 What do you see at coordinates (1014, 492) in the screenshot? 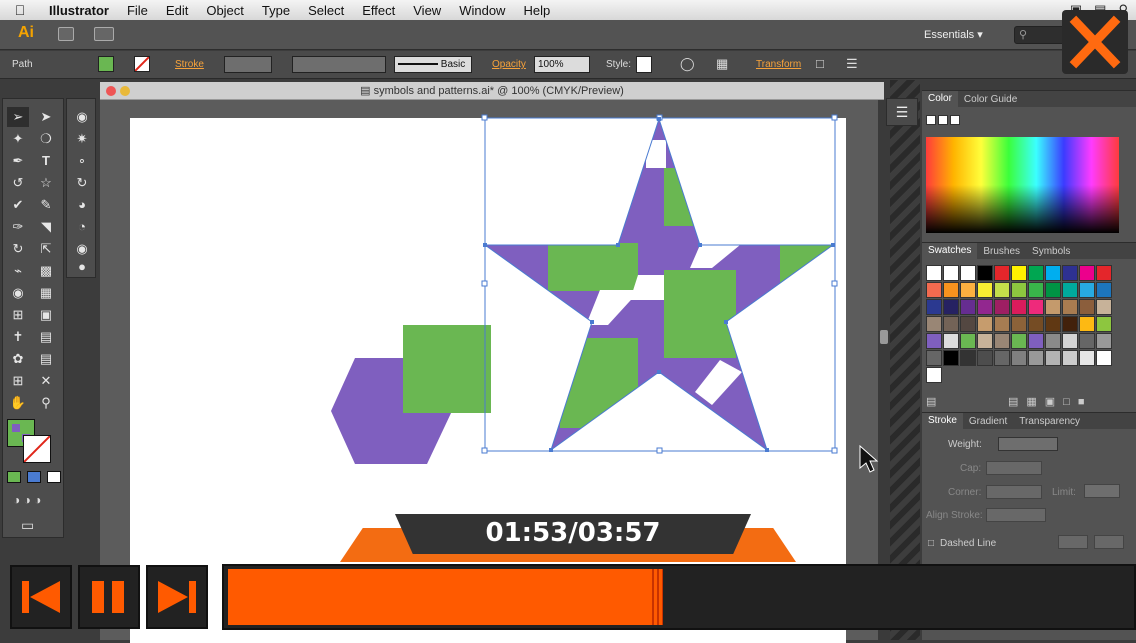
I see `corner-buttons` at bounding box center [1014, 492].